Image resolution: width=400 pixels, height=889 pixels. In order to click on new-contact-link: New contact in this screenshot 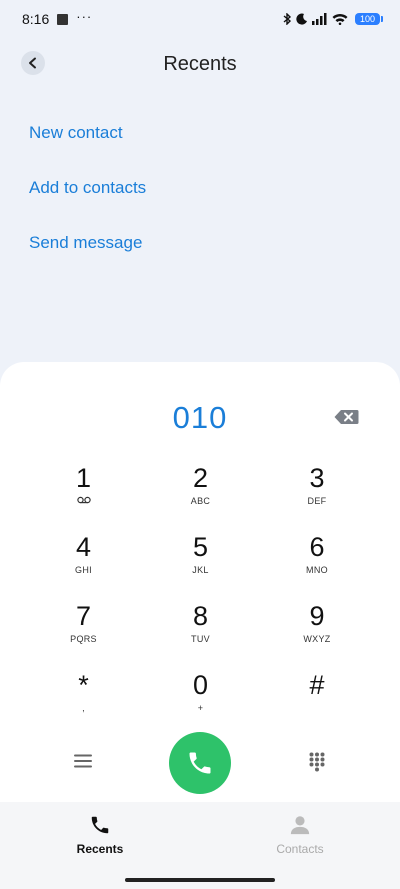, I will do `click(87, 139)`.